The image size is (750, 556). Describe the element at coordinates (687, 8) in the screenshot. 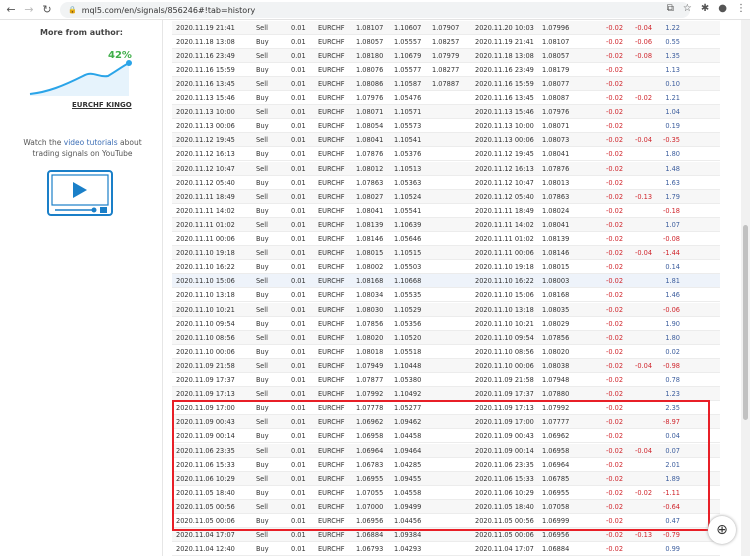

I see `star-icon: ☆` at that location.